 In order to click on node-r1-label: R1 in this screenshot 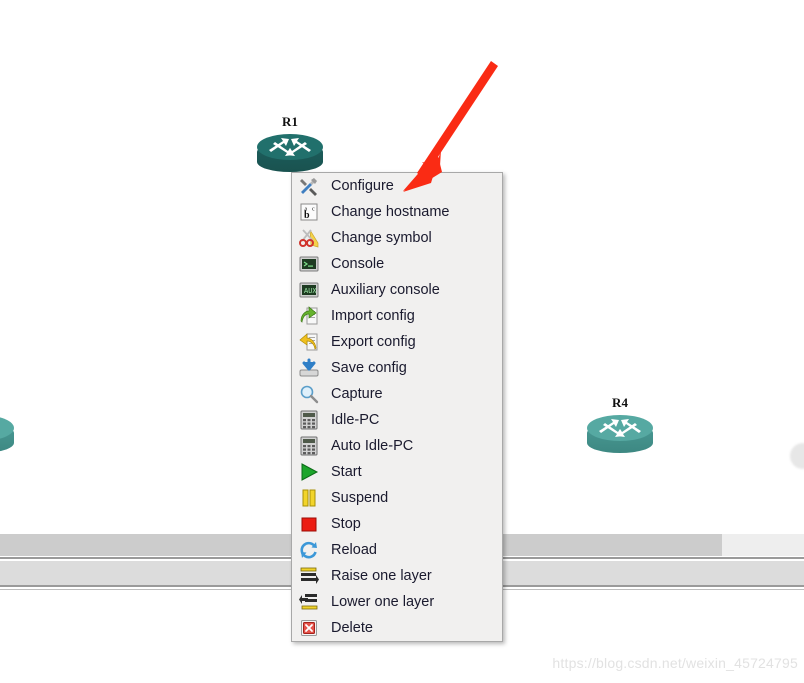, I will do `click(290, 121)`.